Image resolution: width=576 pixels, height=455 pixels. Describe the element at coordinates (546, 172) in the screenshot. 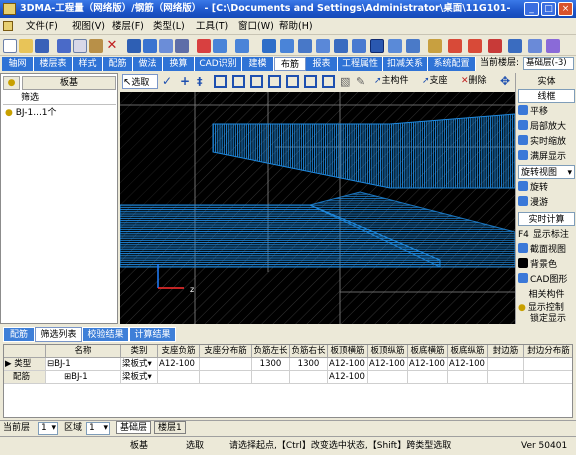

I see `rotate-view-select: 旋转视图 ▾` at that location.